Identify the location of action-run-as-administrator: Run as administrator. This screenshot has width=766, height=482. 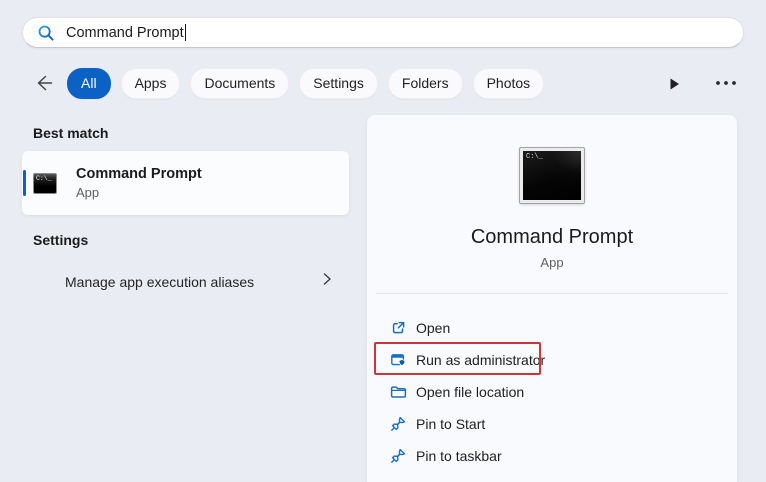
(552, 360).